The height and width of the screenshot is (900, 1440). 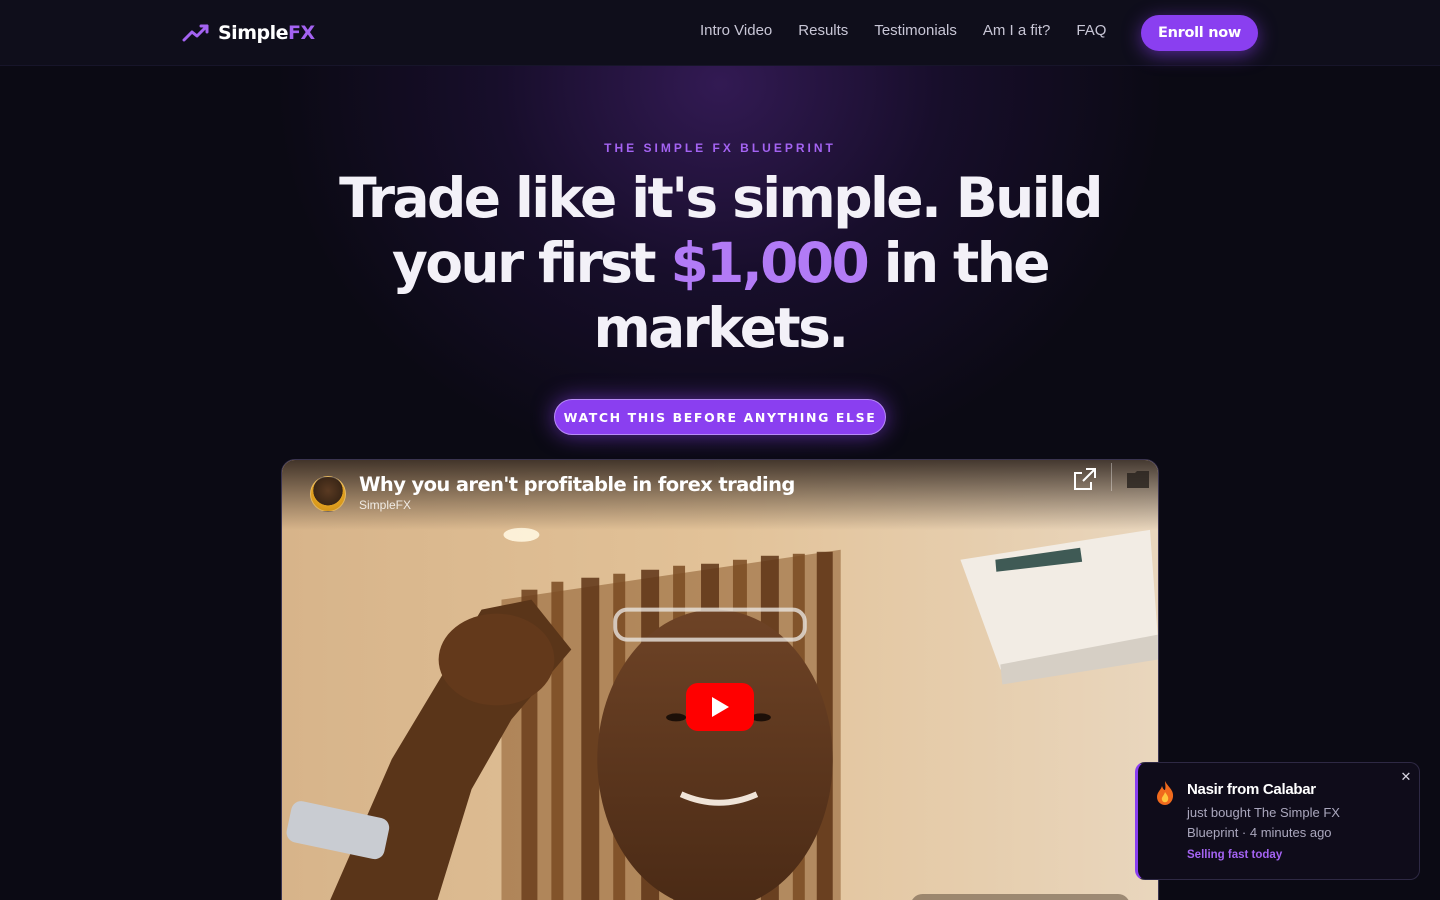 I want to click on enroll-now-button: Enroll now, so click(x=1199, y=33).